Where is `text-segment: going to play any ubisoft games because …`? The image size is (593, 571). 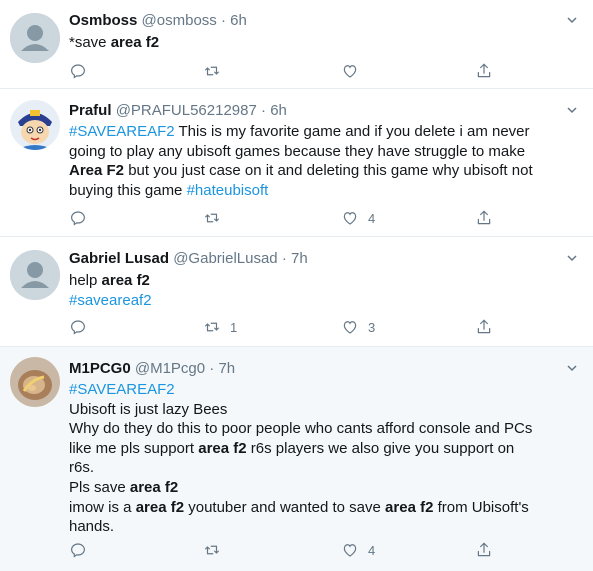
text-segment: going to play any ubisoft games because … is located at coordinates (297, 151).